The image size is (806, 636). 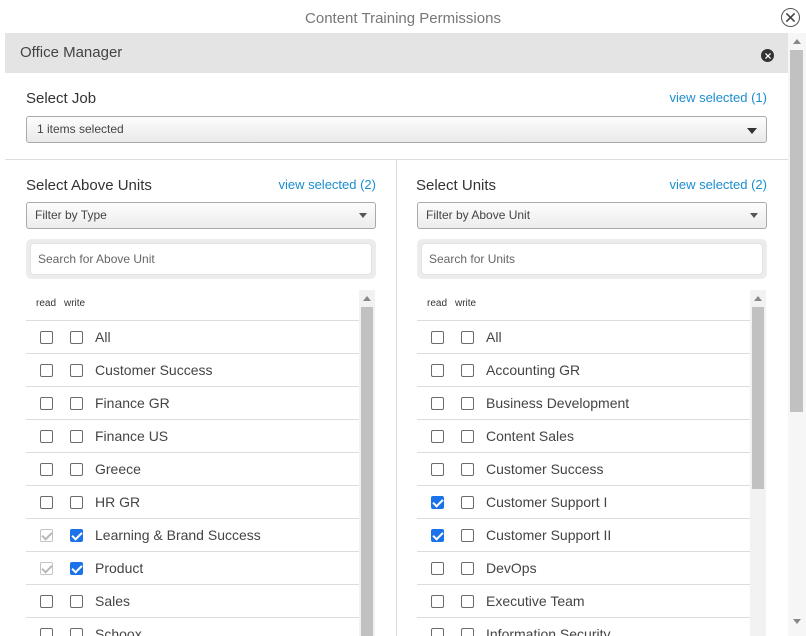 I want to click on units-scrollbar-thumb, so click(x=758, y=398).